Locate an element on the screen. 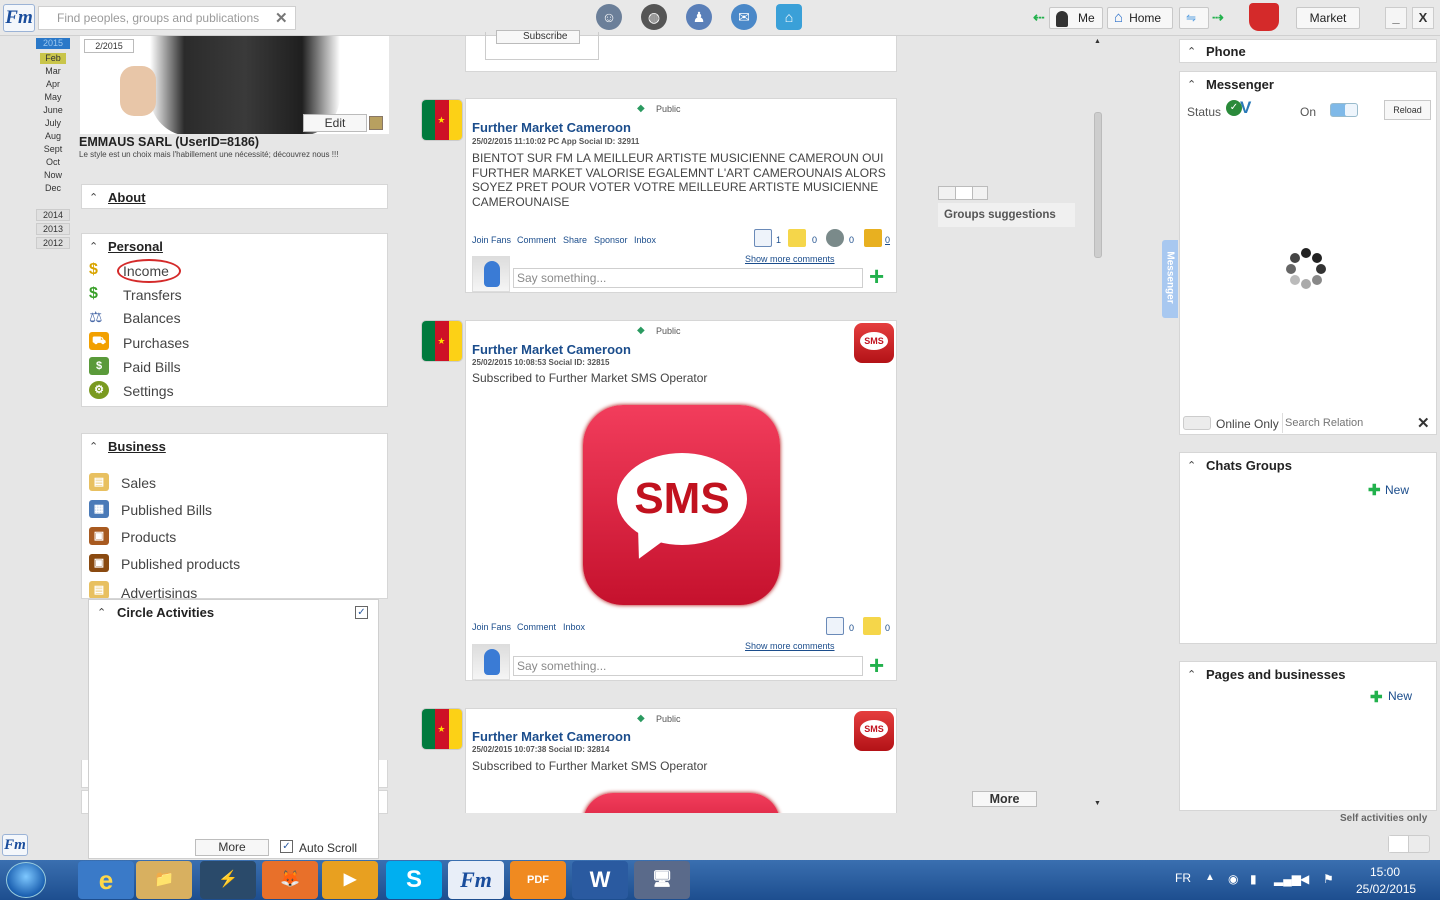 The width and height of the screenshot is (1440, 900). camera-icon is located at coordinates (376, 123).